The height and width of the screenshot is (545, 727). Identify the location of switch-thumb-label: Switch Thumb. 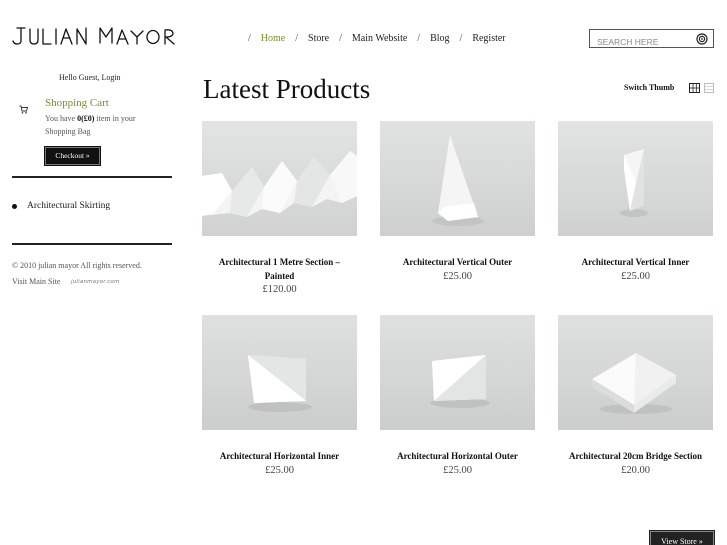
(649, 87).